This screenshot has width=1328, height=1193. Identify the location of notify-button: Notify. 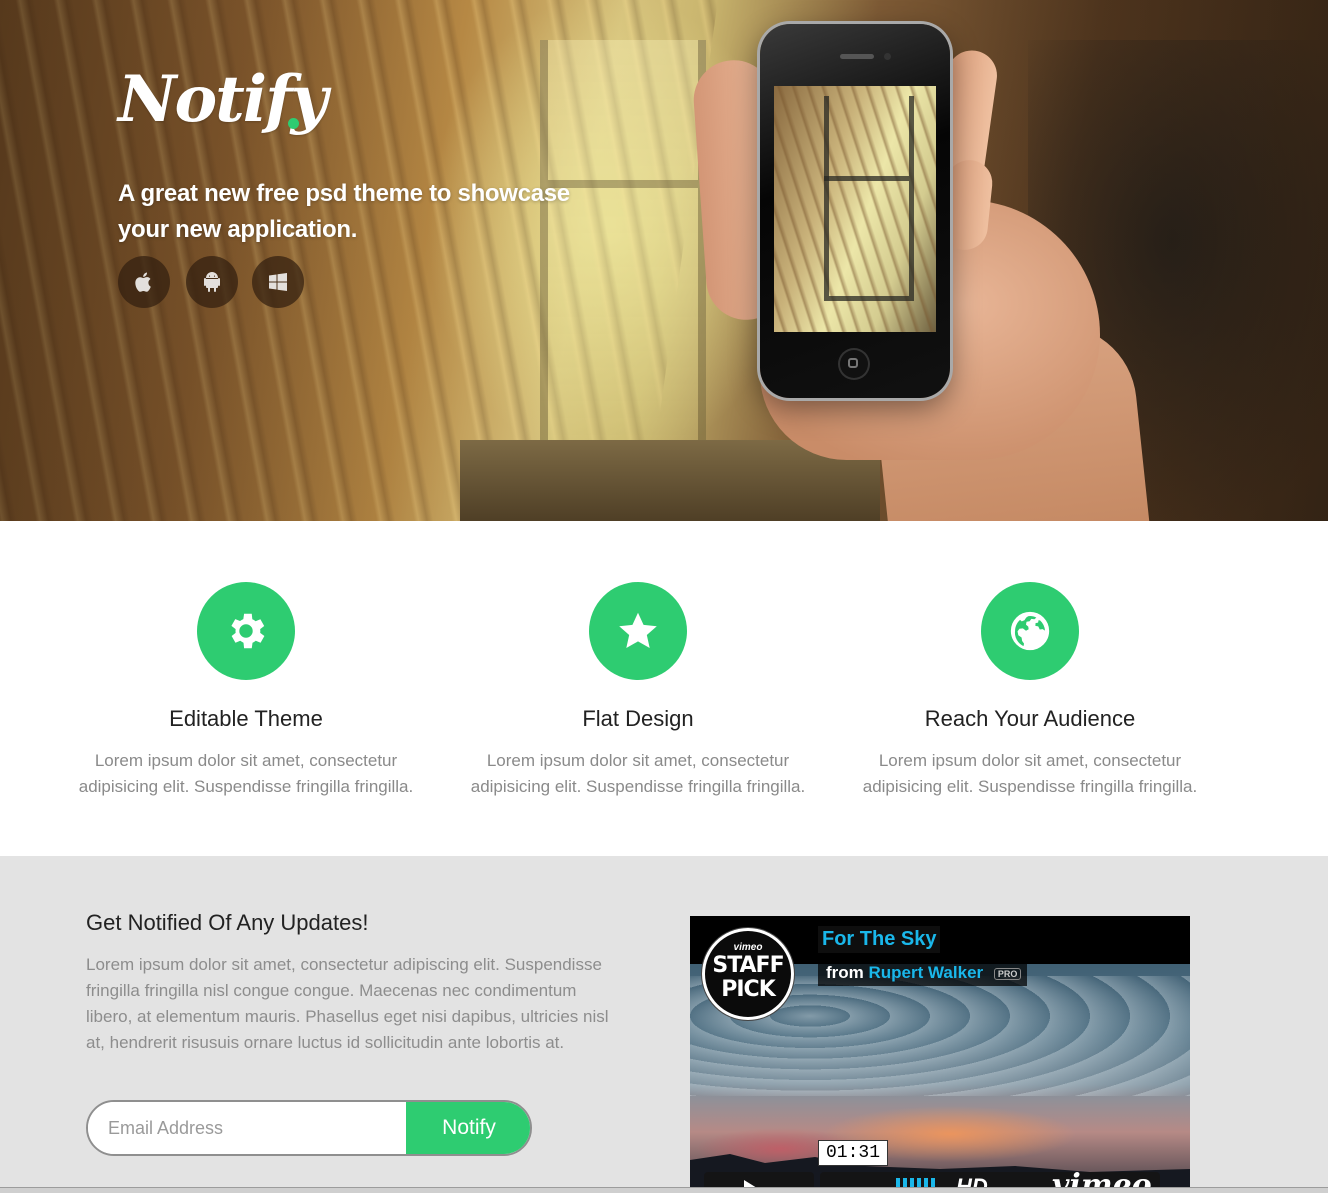
(468, 1128).